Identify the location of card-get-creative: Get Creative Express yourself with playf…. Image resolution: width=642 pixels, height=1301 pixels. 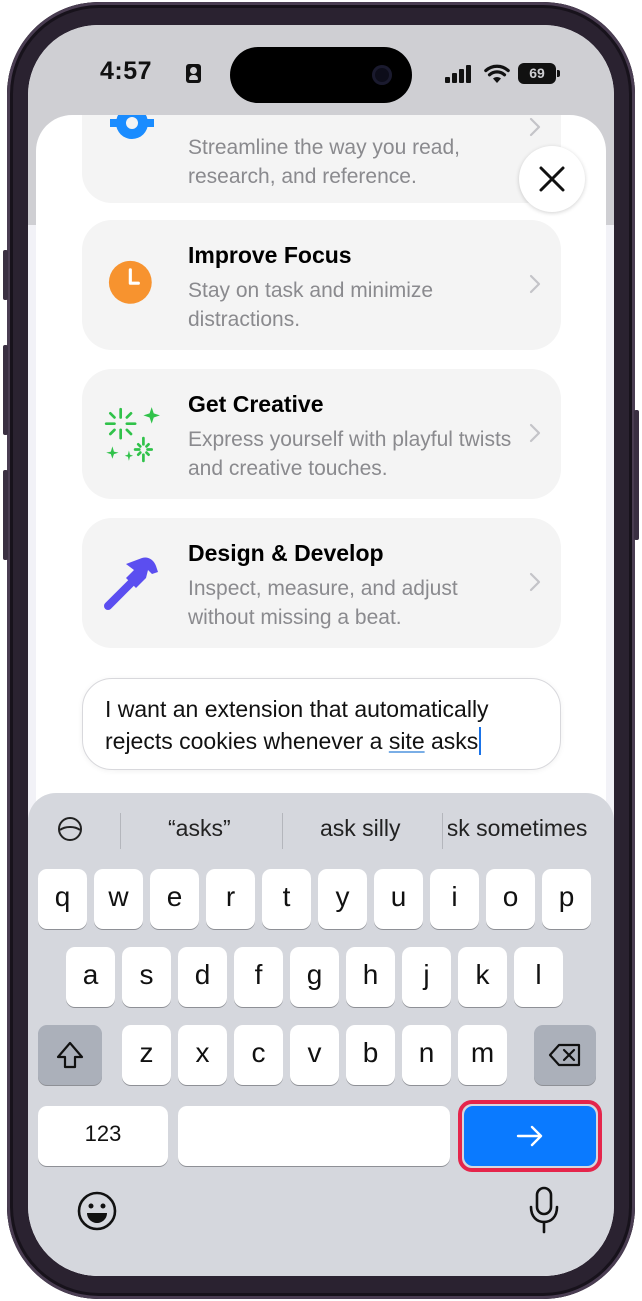
(321, 434).